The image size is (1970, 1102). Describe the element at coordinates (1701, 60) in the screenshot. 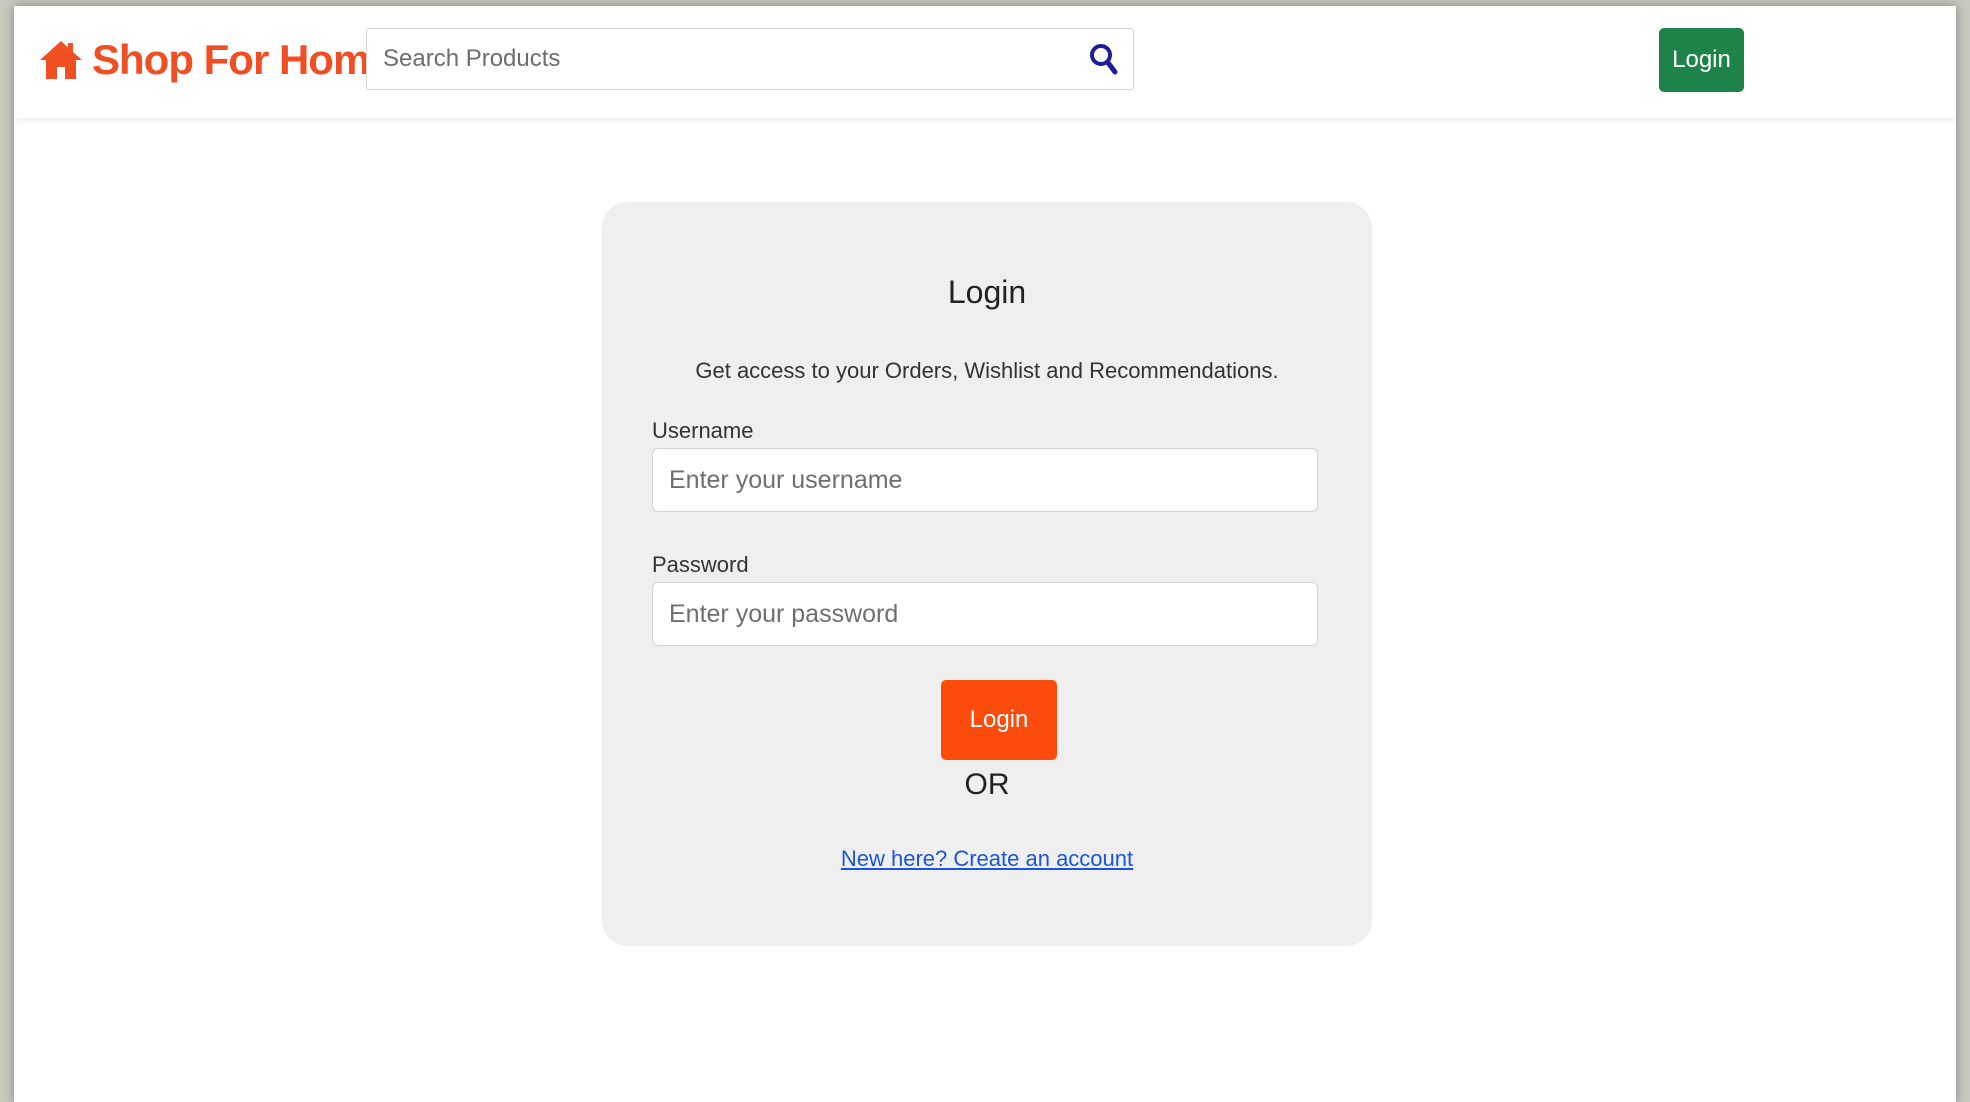

I see `navbar-login-button: Login` at that location.